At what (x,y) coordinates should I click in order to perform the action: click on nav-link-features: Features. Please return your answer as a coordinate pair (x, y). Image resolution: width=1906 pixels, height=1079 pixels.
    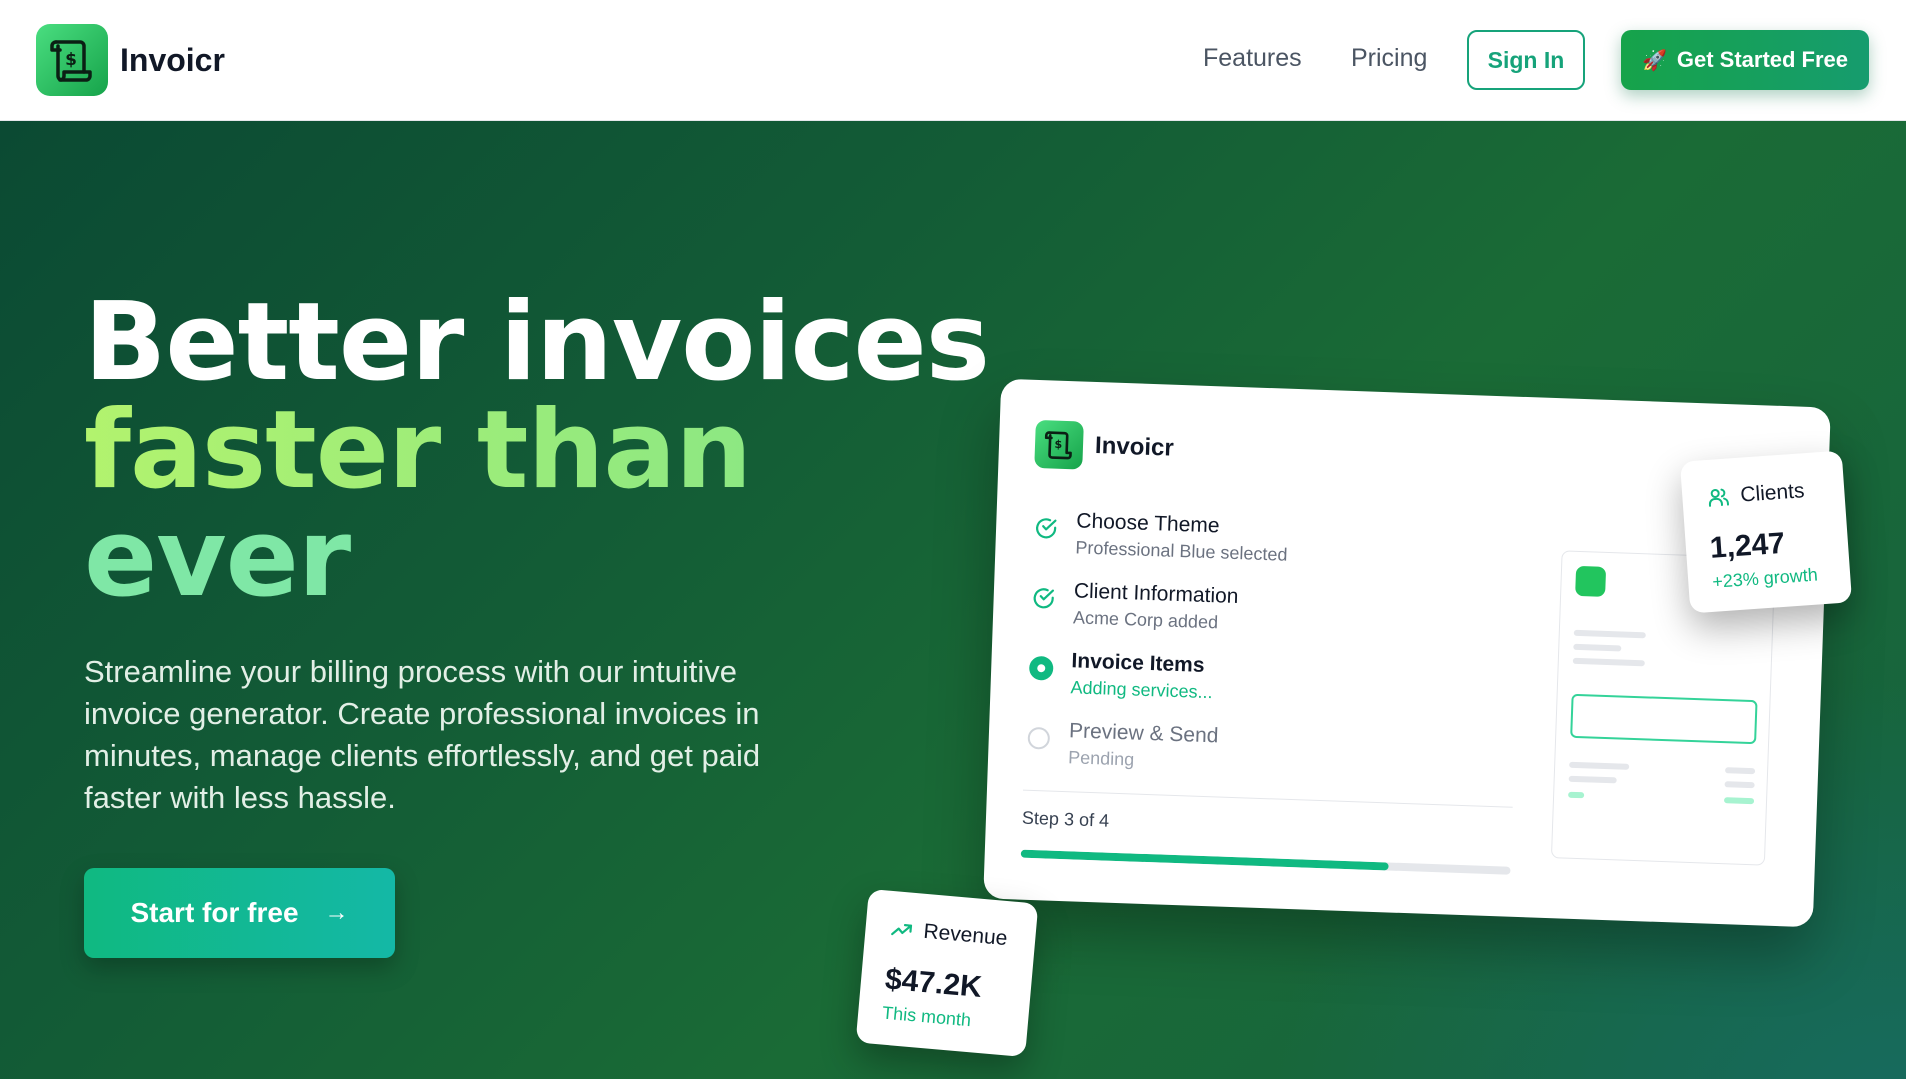
    Looking at the image, I should click on (1252, 58).